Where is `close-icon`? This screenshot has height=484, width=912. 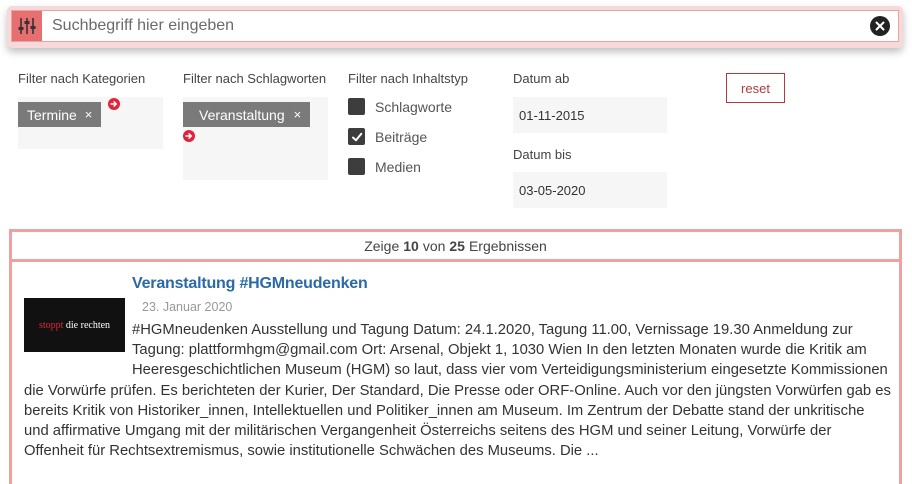
close-icon is located at coordinates (880, 26).